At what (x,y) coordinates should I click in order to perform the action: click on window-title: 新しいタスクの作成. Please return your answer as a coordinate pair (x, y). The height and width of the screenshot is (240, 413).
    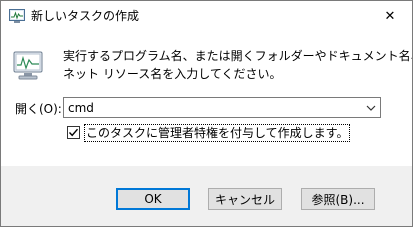
    Looking at the image, I should click on (85, 16).